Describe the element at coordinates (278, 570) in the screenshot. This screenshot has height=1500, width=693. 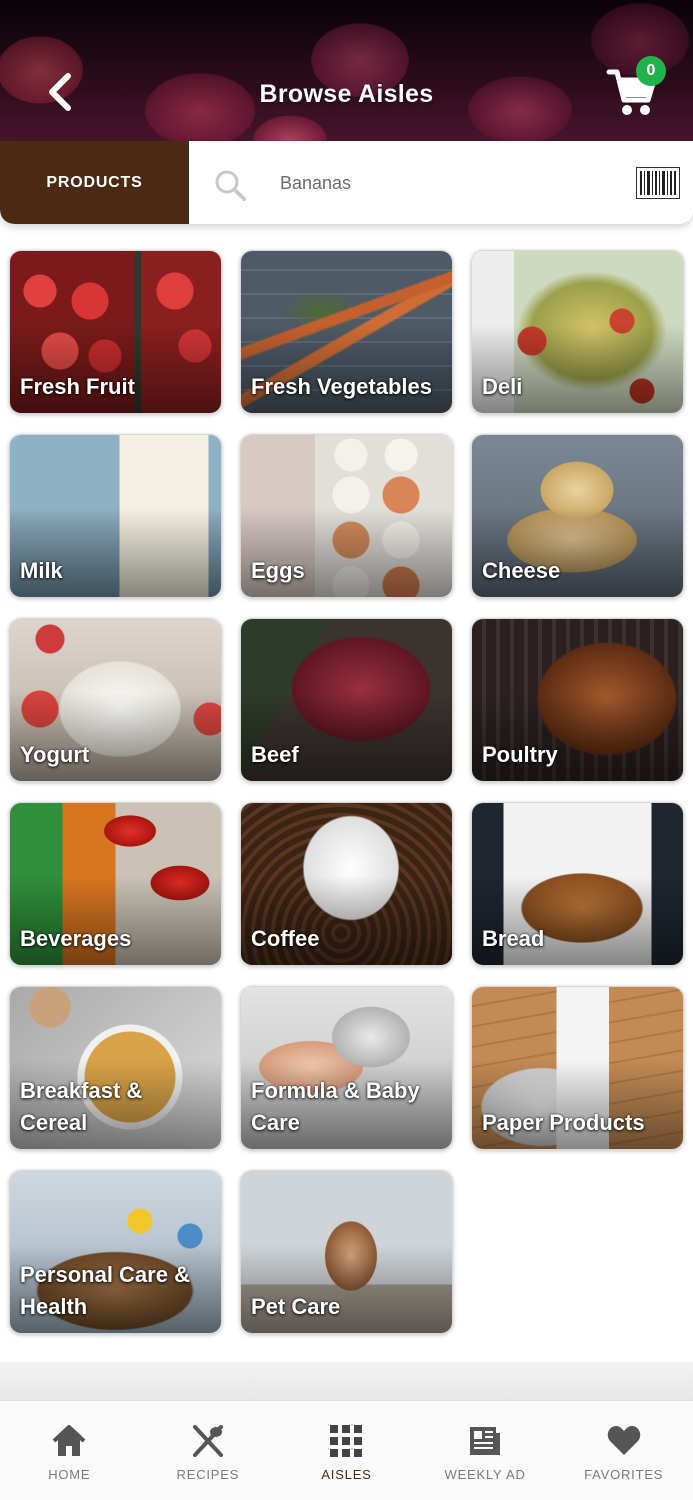
I see `aisle-label: Eggs` at that location.